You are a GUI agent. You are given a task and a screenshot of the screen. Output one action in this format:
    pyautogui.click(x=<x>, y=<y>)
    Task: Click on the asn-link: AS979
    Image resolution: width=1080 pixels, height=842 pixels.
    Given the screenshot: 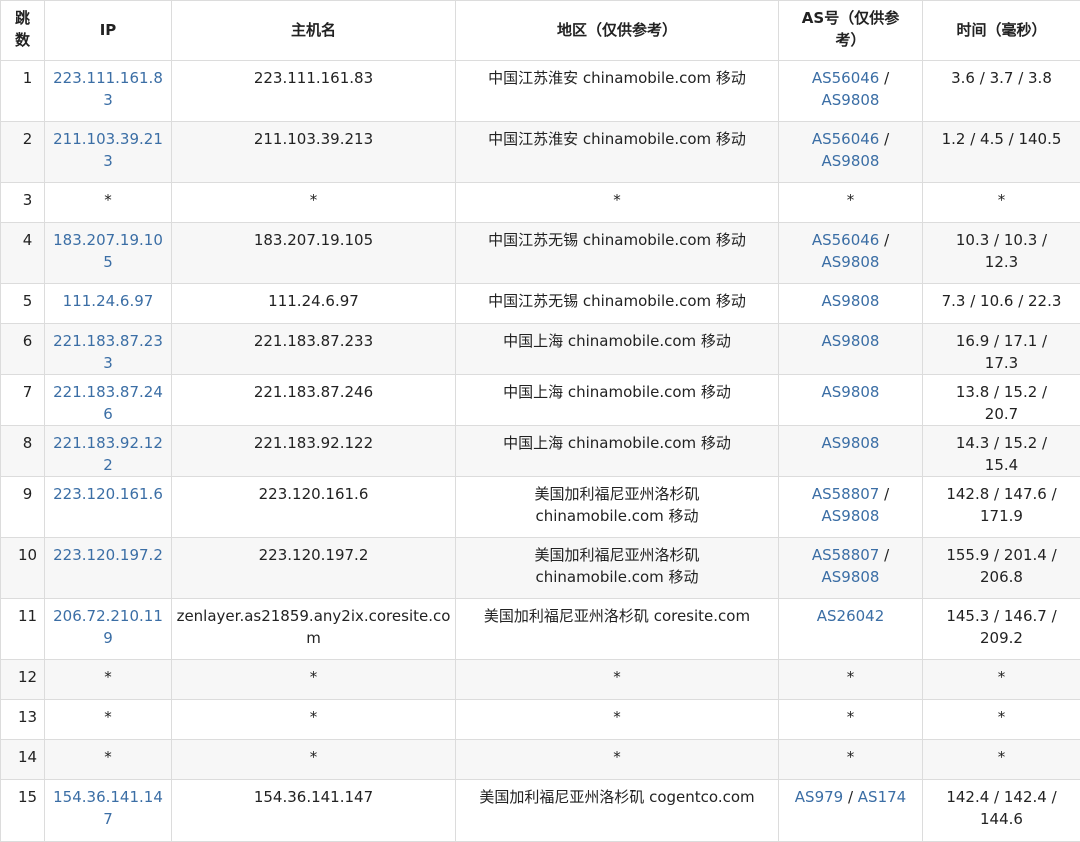 What is the action you would take?
    pyautogui.click(x=819, y=797)
    